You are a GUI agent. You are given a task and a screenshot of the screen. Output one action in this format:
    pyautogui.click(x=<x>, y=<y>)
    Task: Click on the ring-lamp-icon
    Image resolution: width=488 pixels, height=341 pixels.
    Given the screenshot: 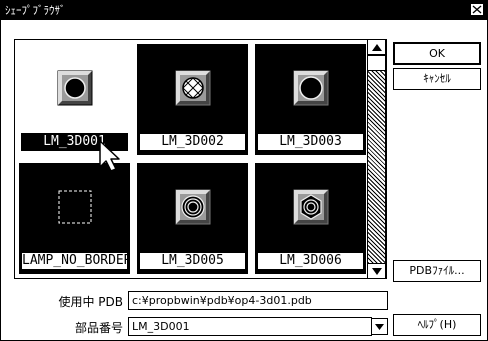 What is the action you would take?
    pyautogui.click(x=193, y=207)
    